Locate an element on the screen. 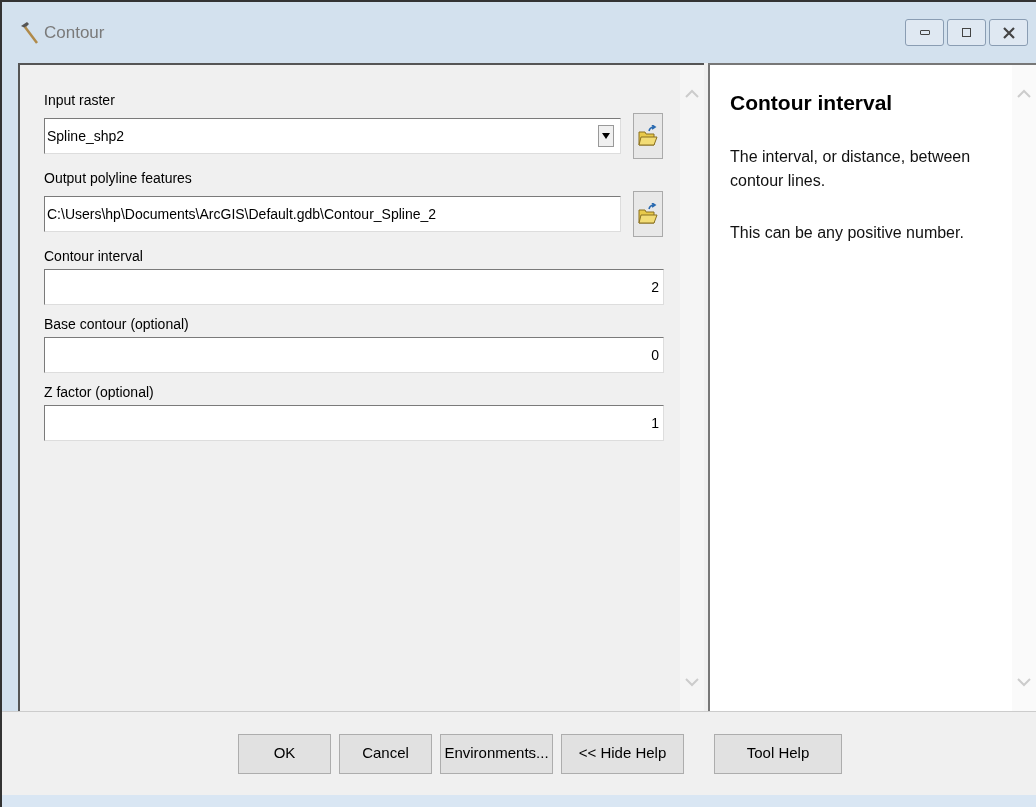  help-title: Contour interval is located at coordinates (812, 103).